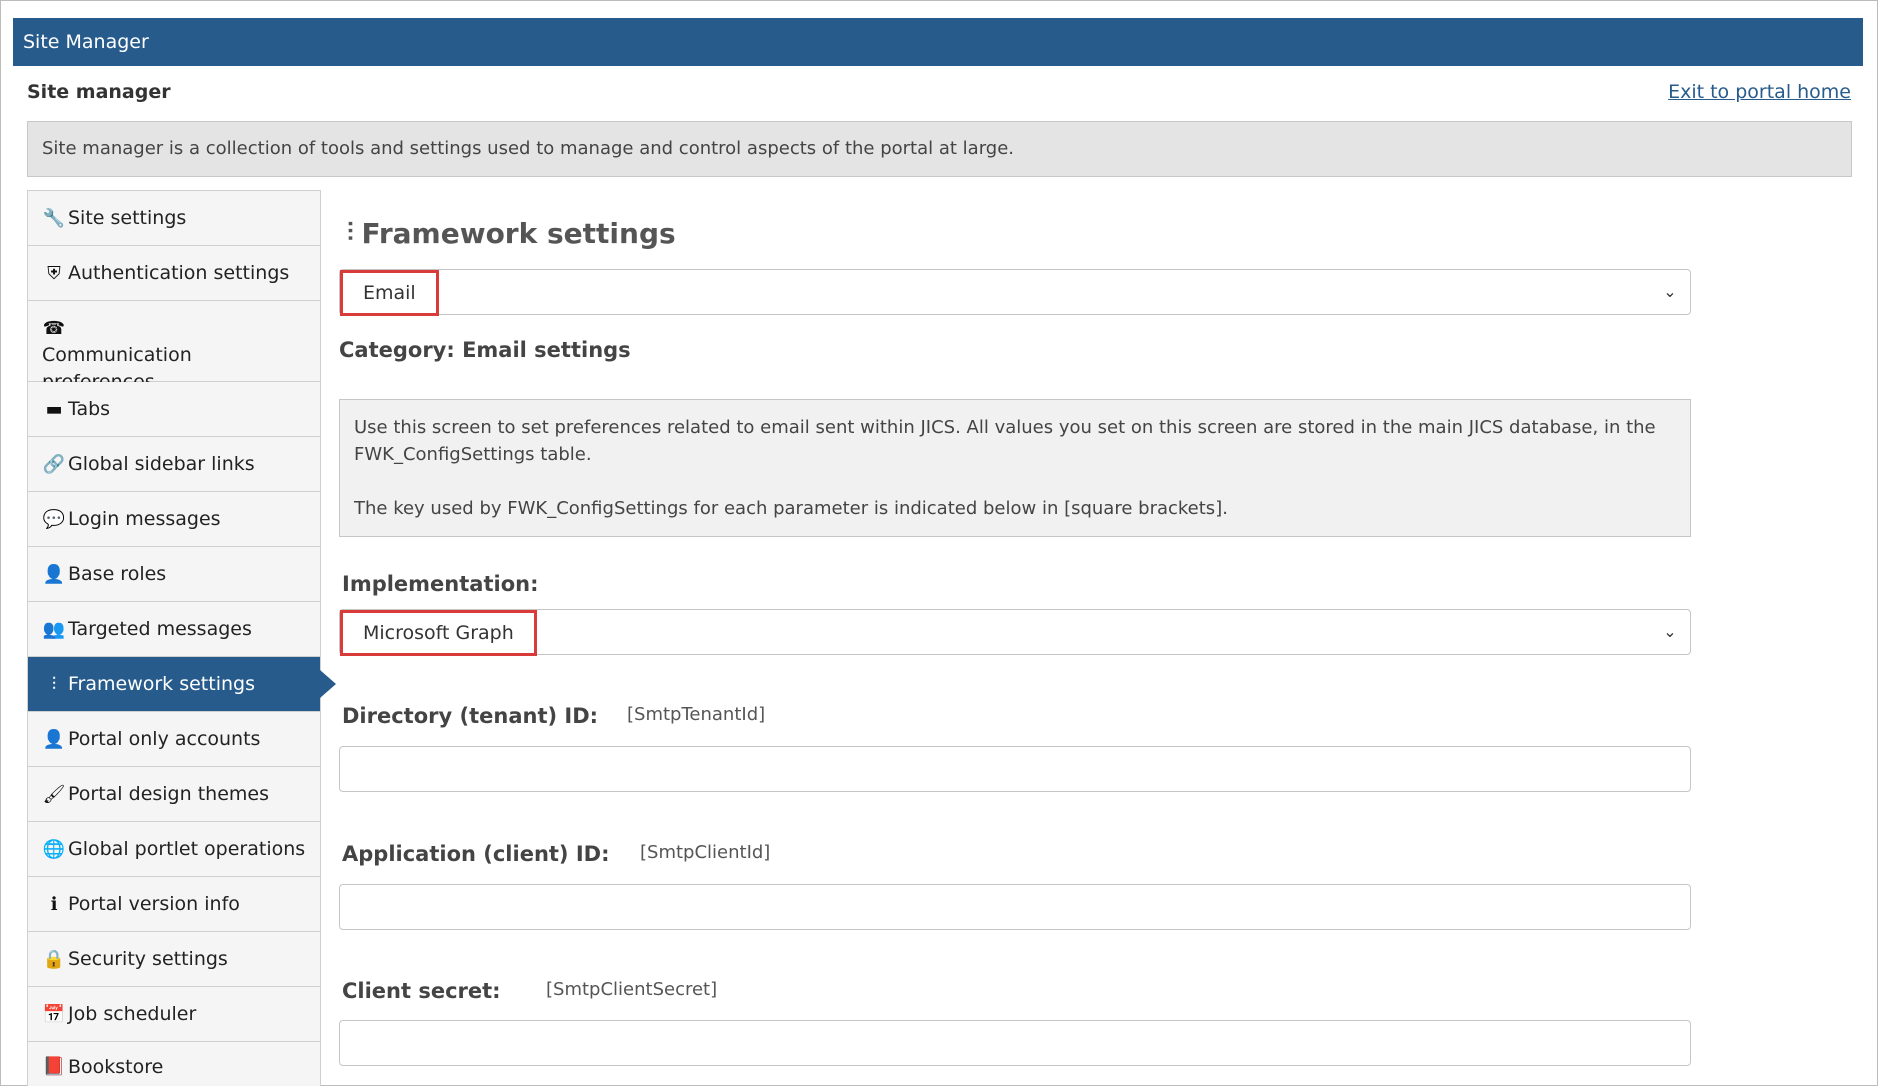  Describe the element at coordinates (54, 629) in the screenshot. I see `users-icon: 👥` at that location.